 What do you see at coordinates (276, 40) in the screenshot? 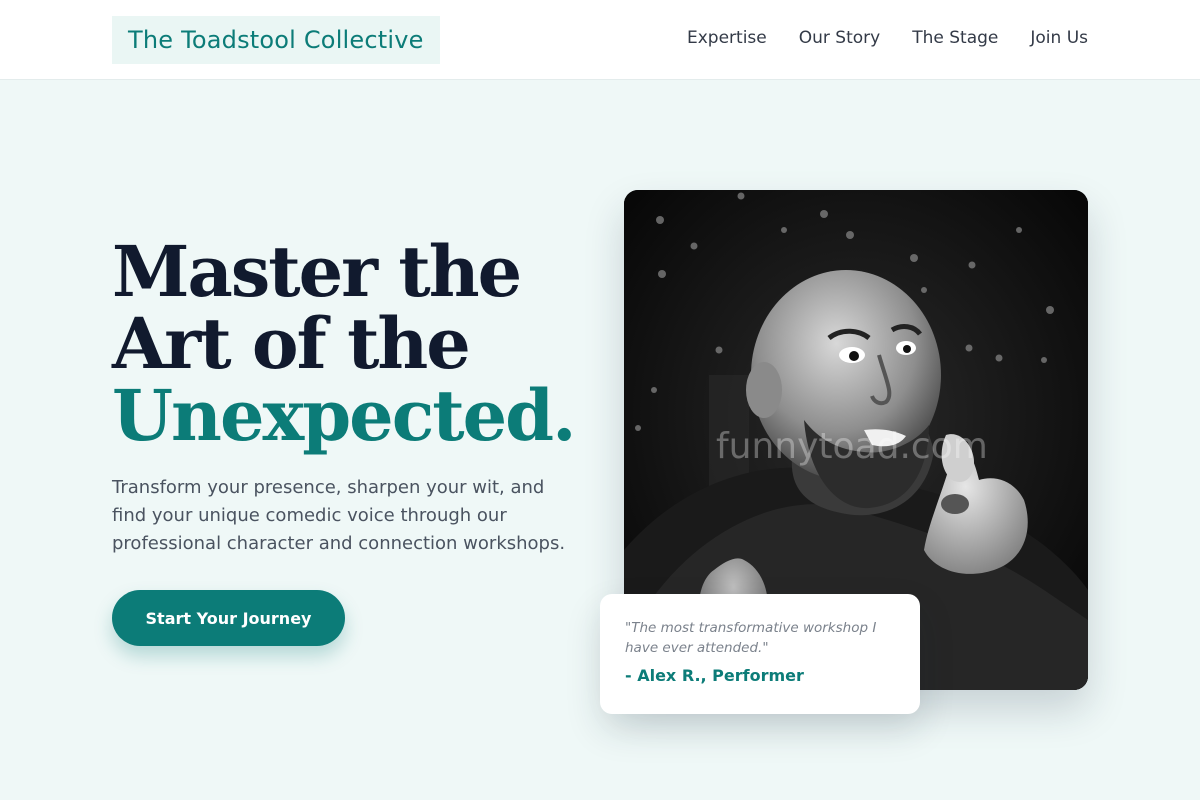
I see `brand-logo: The Toadstool Collective` at bounding box center [276, 40].